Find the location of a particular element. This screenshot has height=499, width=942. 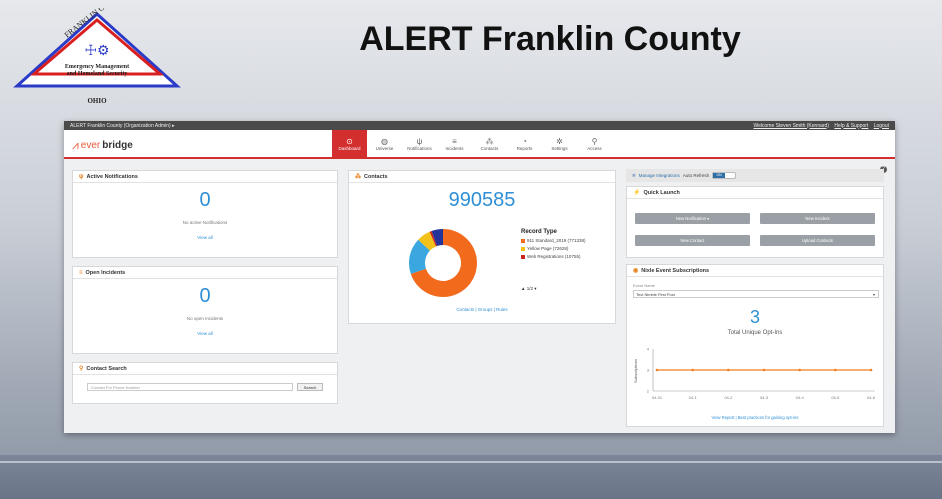

x-tick-label: 04-3 is located at coordinates (764, 397).